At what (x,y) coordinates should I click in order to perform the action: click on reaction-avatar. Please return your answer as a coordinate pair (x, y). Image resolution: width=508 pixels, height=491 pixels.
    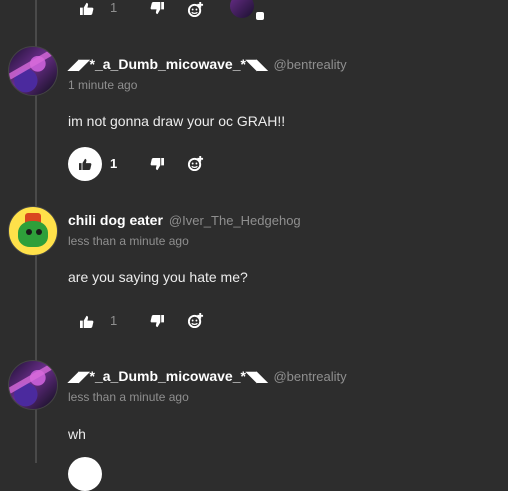
    Looking at the image, I should click on (242, 9).